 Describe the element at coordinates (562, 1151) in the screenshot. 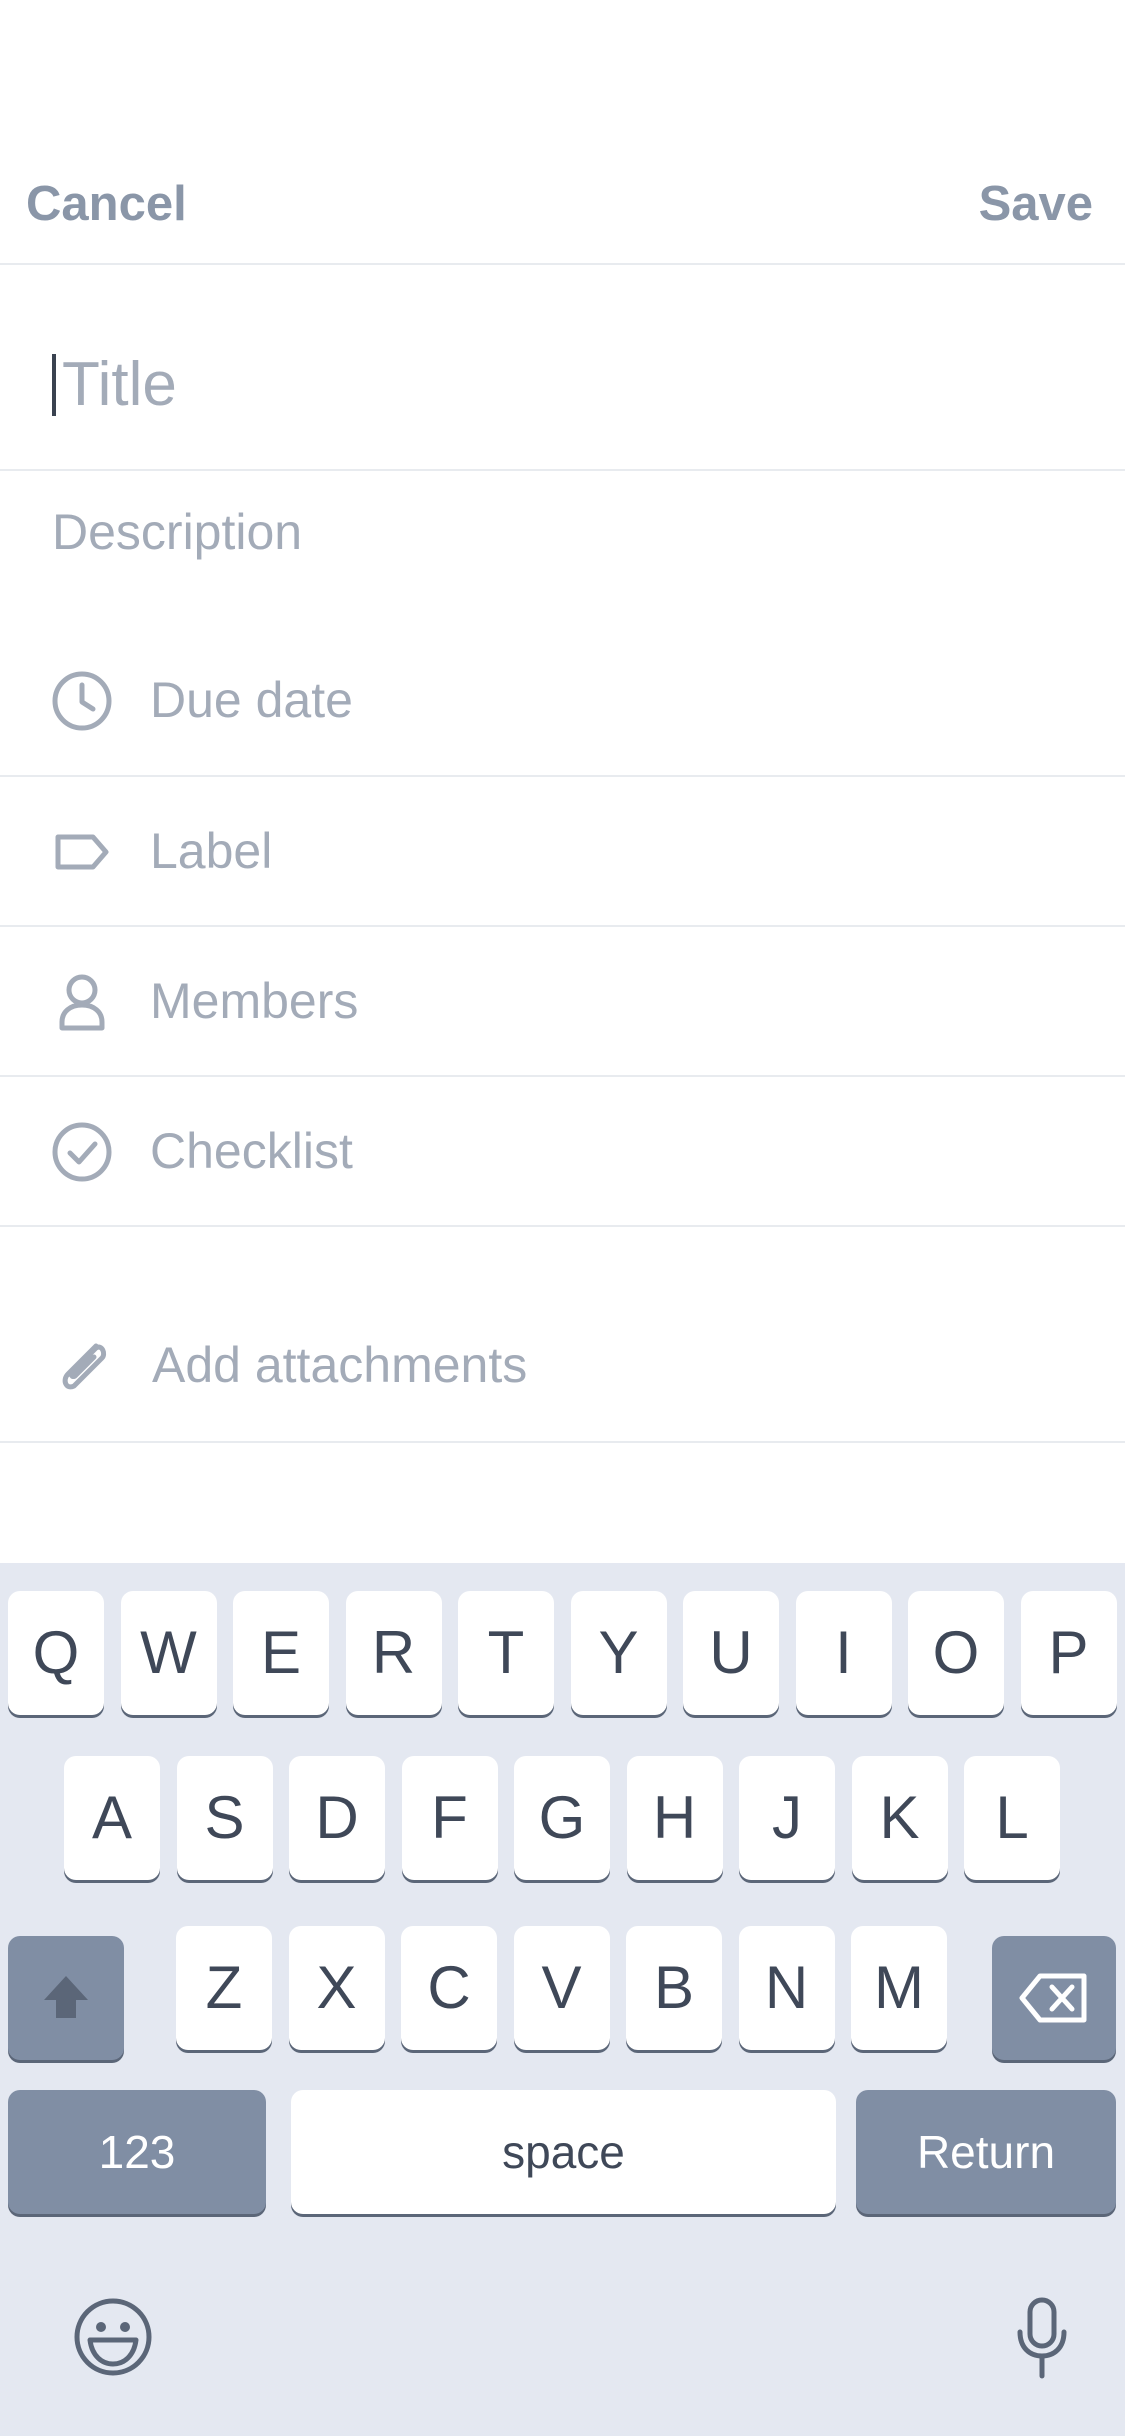

I see `checklist-row: Checklist` at that location.